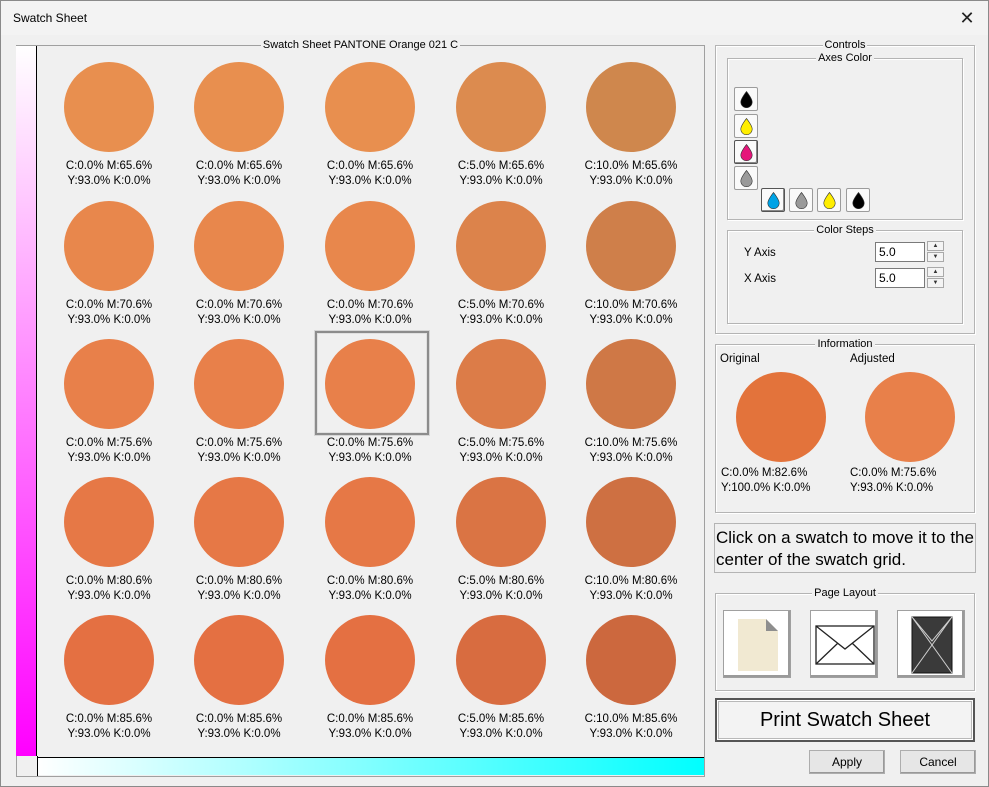 The height and width of the screenshot is (787, 989). I want to click on adjusted-values-line1: C:0.0% M:75.6%, so click(893, 473).